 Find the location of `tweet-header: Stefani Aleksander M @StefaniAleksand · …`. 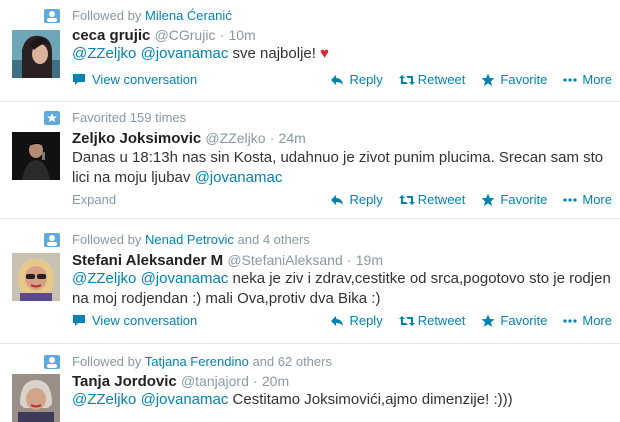

tweet-header: Stefani Aleksander M @StefaniAleksand · … is located at coordinates (227, 260).